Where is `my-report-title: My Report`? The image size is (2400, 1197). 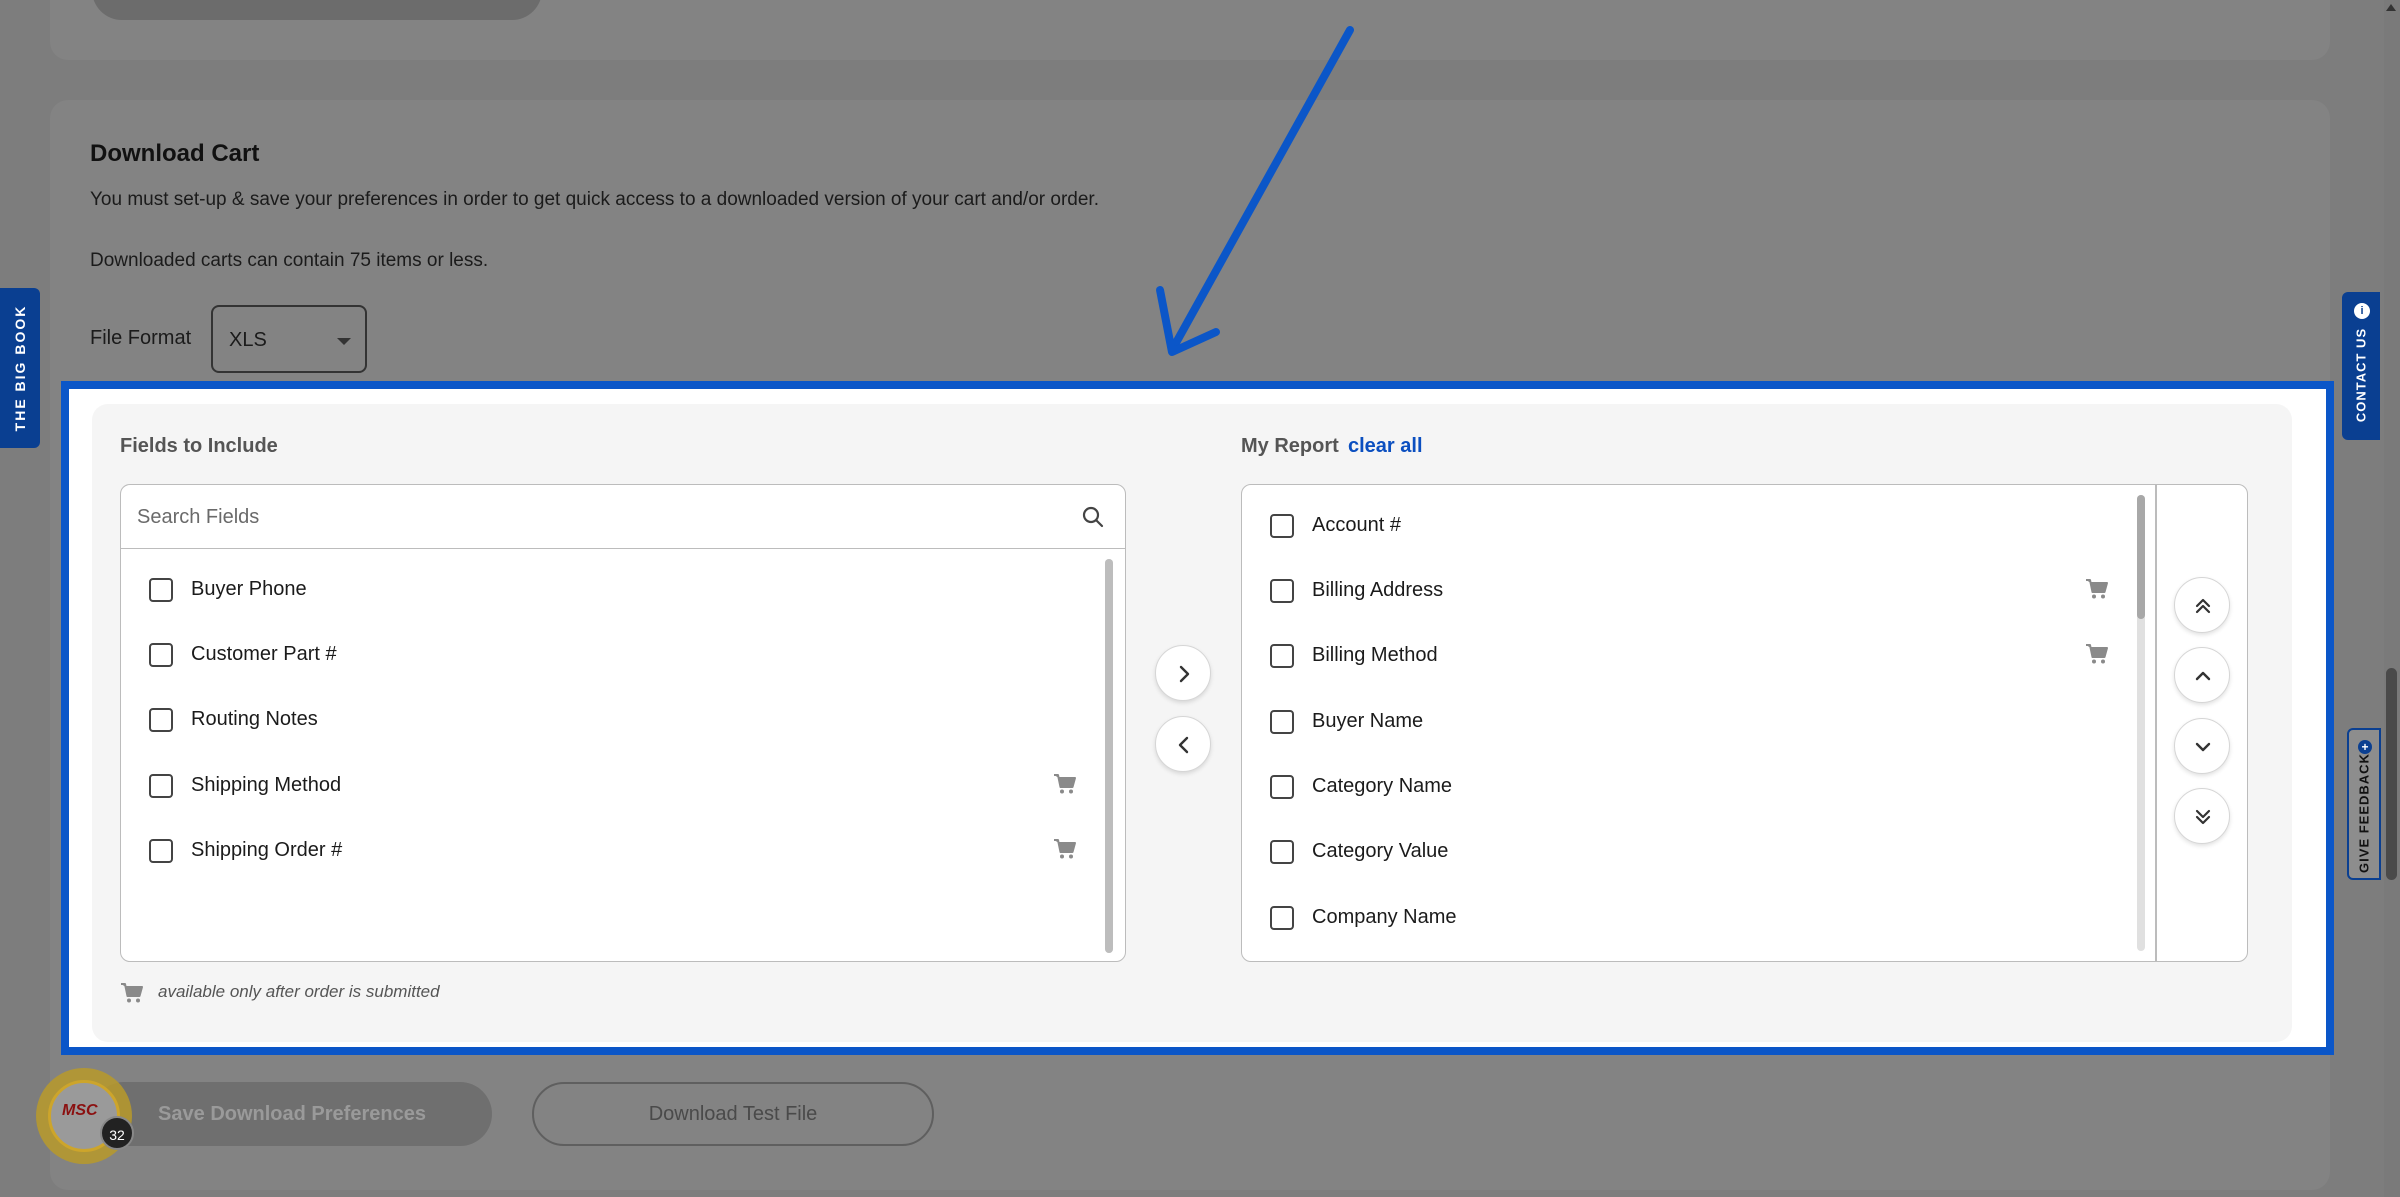
my-report-title: My Report is located at coordinates (1290, 446).